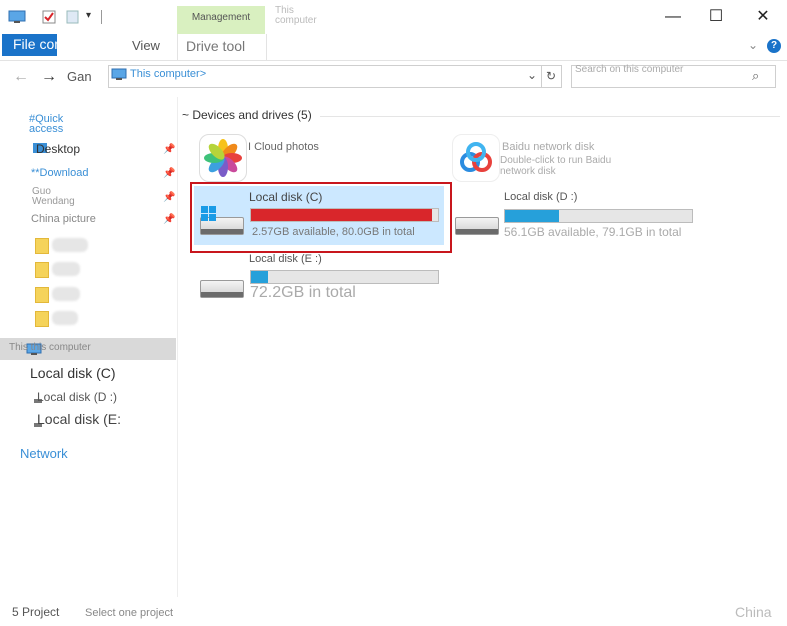 The image size is (787, 626). I want to click on chevron-down-icon: ⌄, so click(753, 45).